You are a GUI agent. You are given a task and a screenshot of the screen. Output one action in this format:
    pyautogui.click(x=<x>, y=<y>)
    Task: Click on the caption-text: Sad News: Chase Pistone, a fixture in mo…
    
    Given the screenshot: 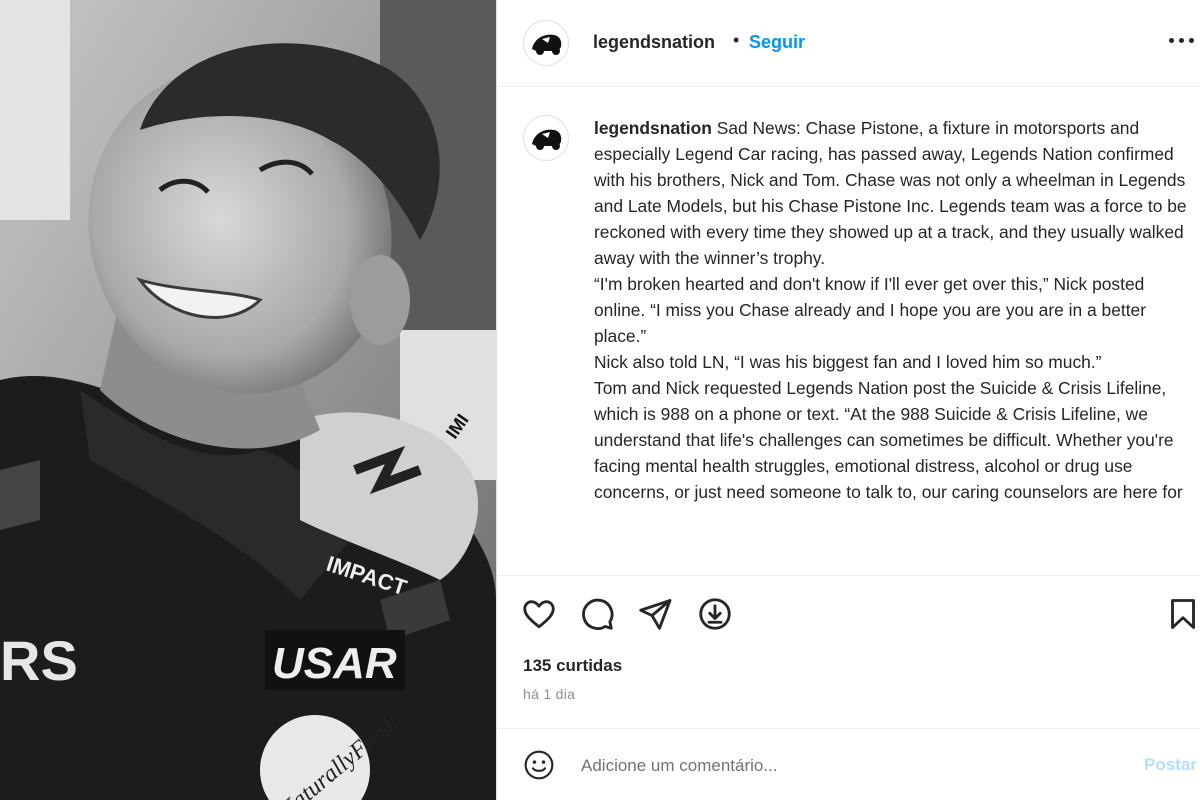 What is the action you would take?
    pyautogui.click(x=890, y=193)
    